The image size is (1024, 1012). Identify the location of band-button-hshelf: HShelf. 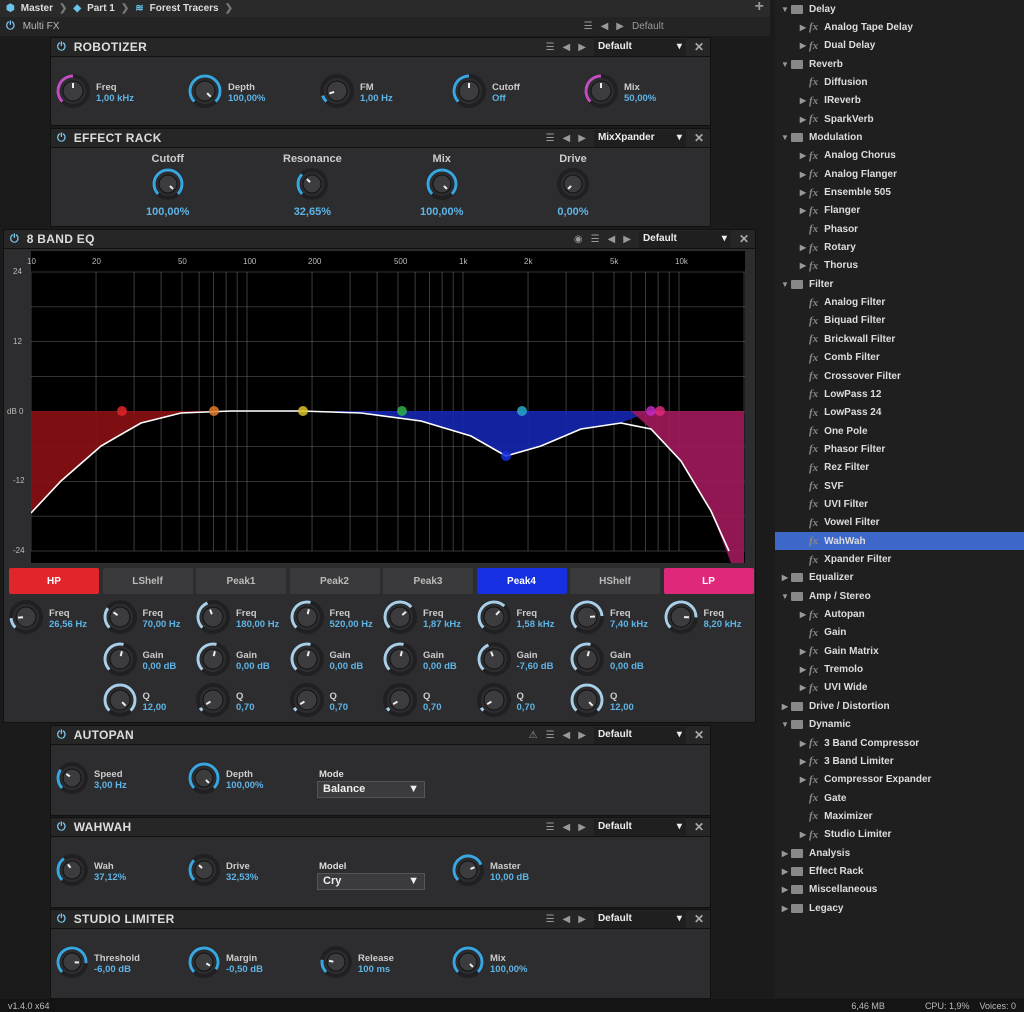
(615, 581).